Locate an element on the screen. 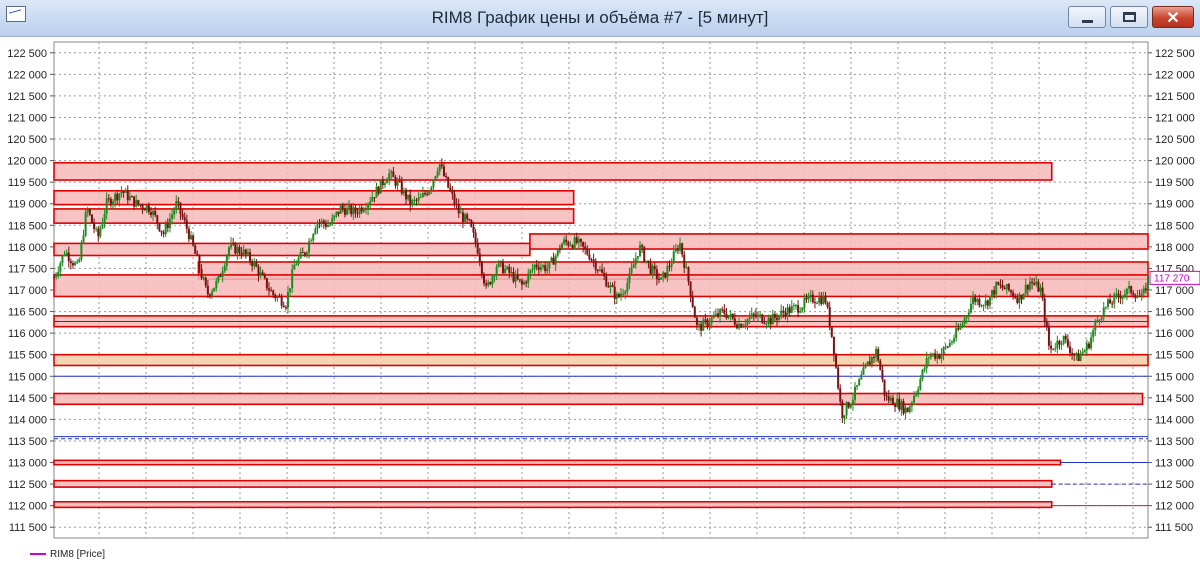 The image size is (1200, 567). y-tick-label-right: 113 000 is located at coordinates (1174, 464).